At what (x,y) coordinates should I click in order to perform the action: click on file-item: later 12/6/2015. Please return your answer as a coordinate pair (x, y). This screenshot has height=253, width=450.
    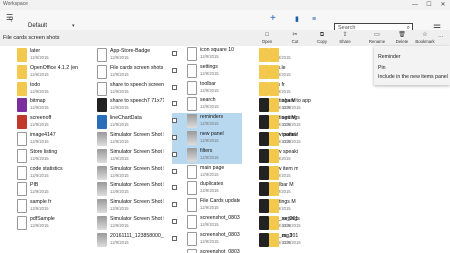
    Looking at the image, I should click on (41, 55).